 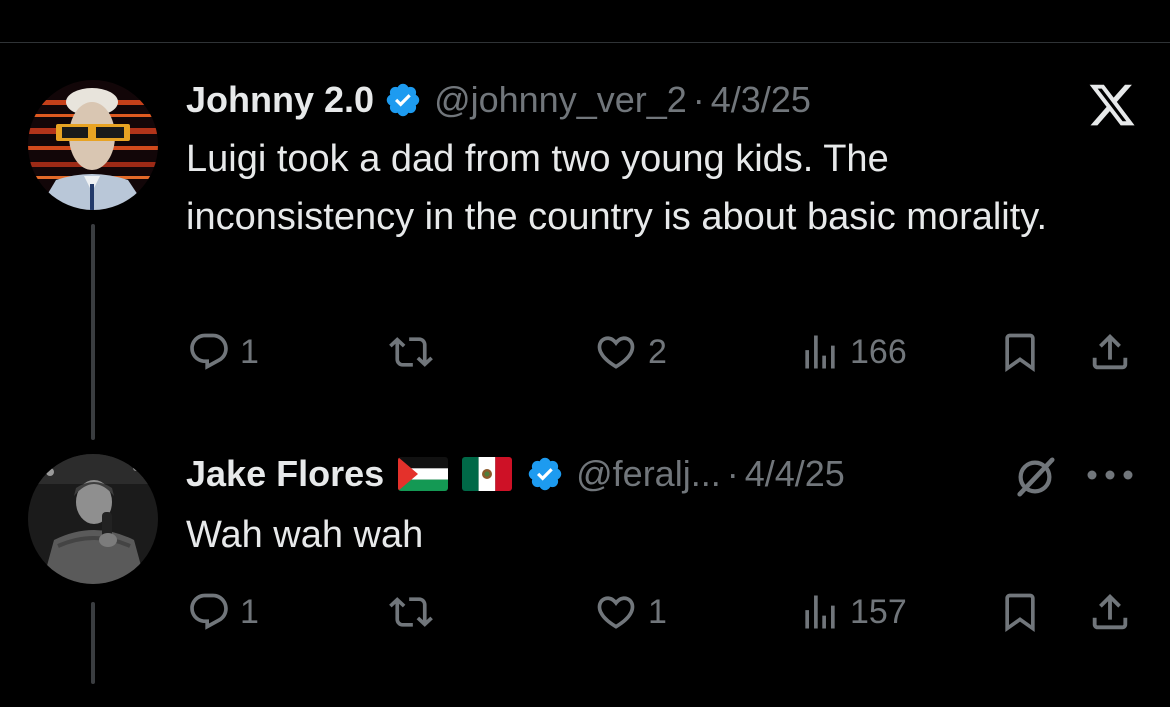 I want to click on like-count: 1, so click(x=657, y=611).